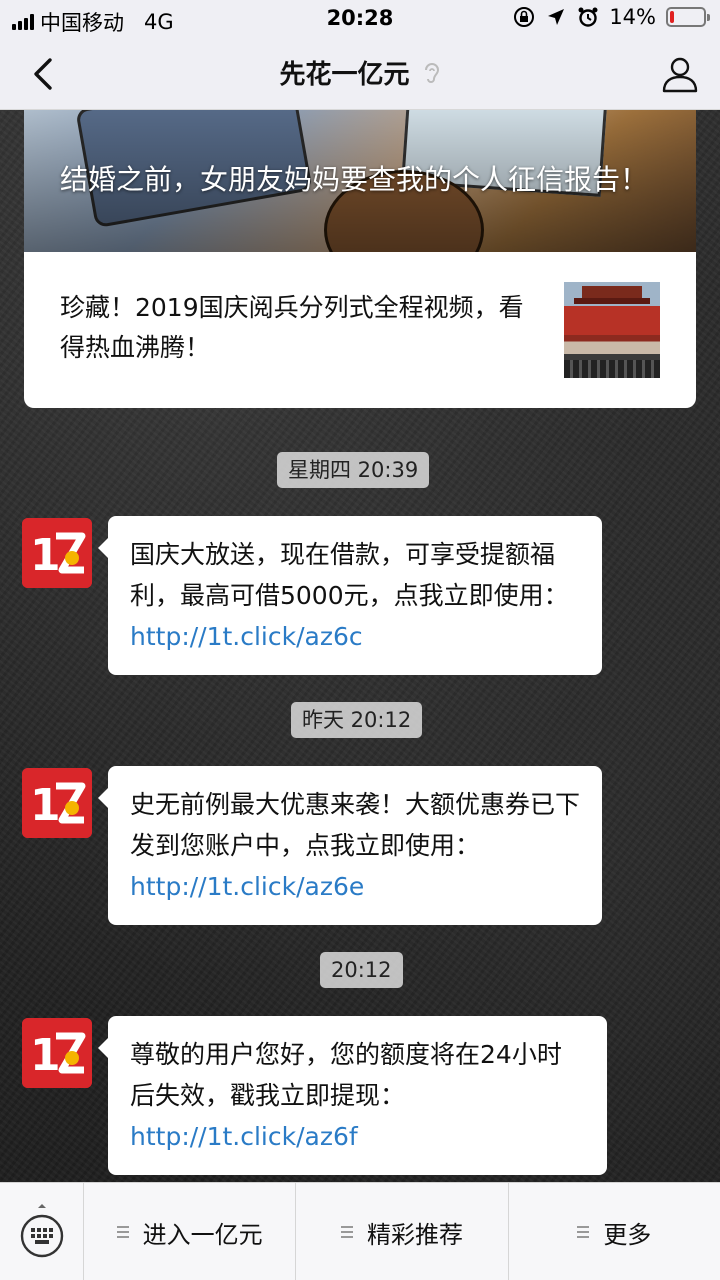 Image resolution: width=720 pixels, height=1280 pixels. I want to click on timestamp: 星期四 20:39, so click(353, 470).